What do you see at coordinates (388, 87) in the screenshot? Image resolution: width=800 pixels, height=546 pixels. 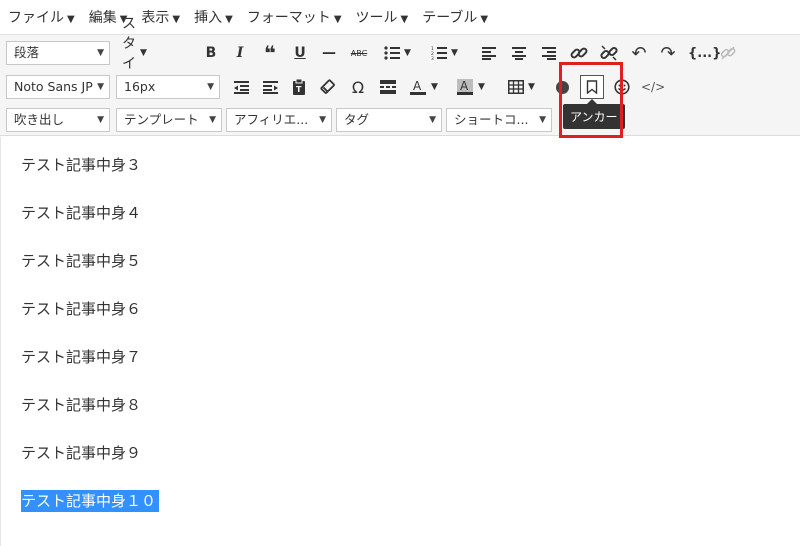 I see `page-break-icon` at bounding box center [388, 87].